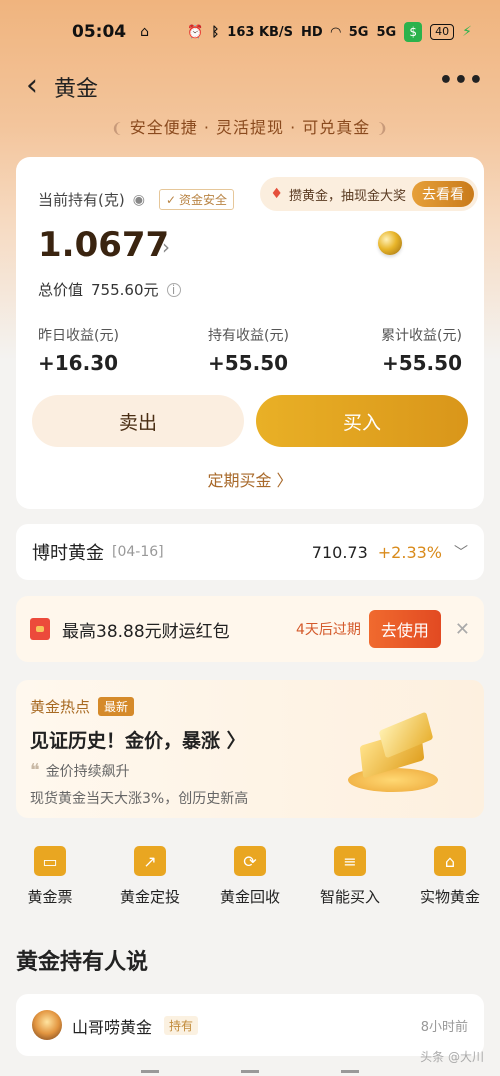 This screenshot has height=1076, width=500. What do you see at coordinates (87, 772) in the screenshot?
I see `hot-quote: 金价持续飙升` at bounding box center [87, 772].